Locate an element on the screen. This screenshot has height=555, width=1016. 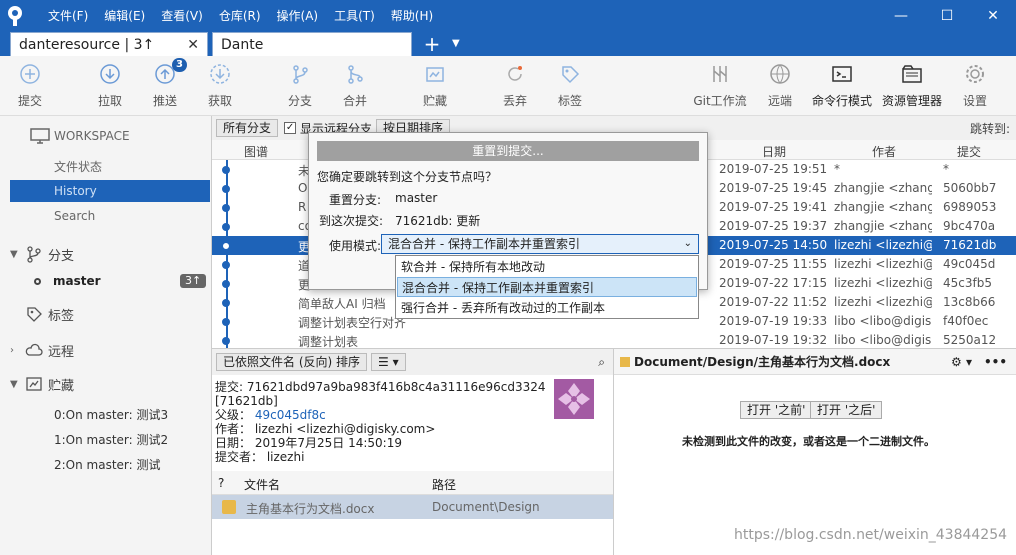
reset-branch-value: master is located at coordinates (416, 198).